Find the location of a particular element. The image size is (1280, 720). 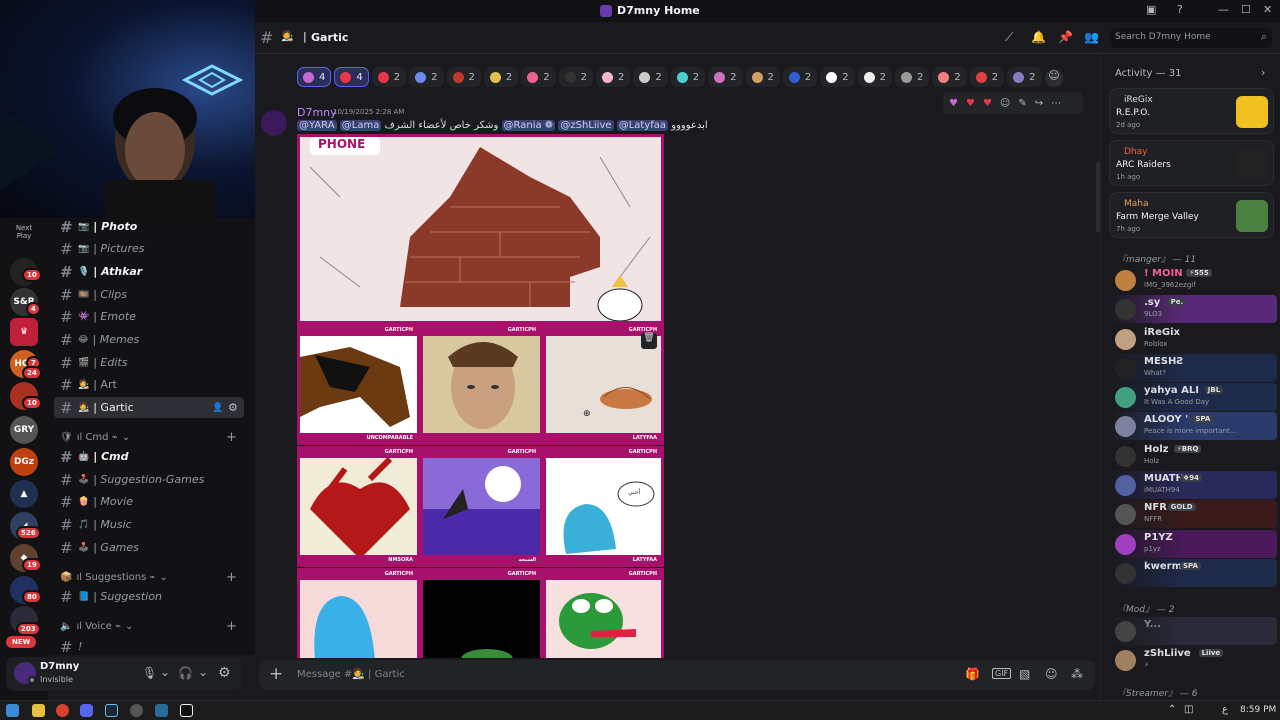

server-icon-red: ♛ is located at coordinates (24, 332).